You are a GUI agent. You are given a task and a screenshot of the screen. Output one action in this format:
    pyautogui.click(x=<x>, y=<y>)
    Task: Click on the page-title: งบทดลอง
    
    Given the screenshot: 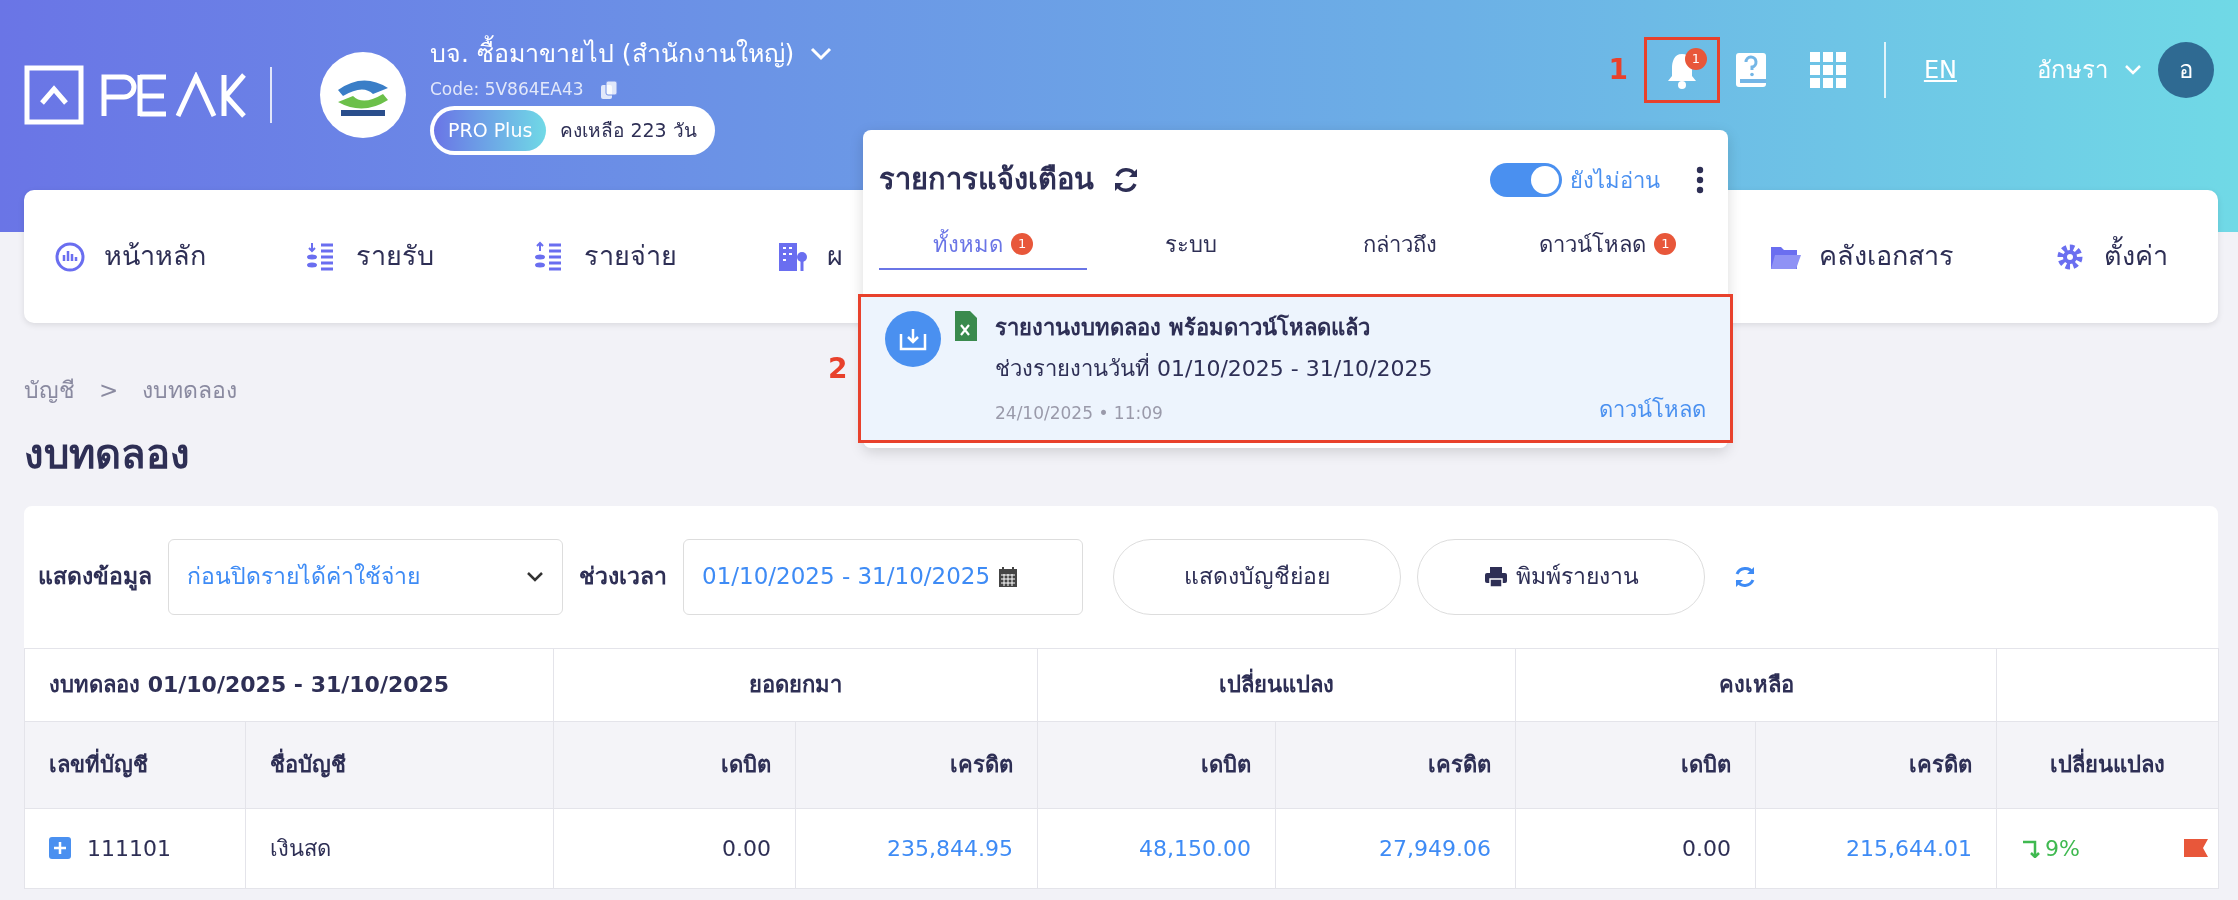 What is the action you would take?
    pyautogui.click(x=107, y=453)
    